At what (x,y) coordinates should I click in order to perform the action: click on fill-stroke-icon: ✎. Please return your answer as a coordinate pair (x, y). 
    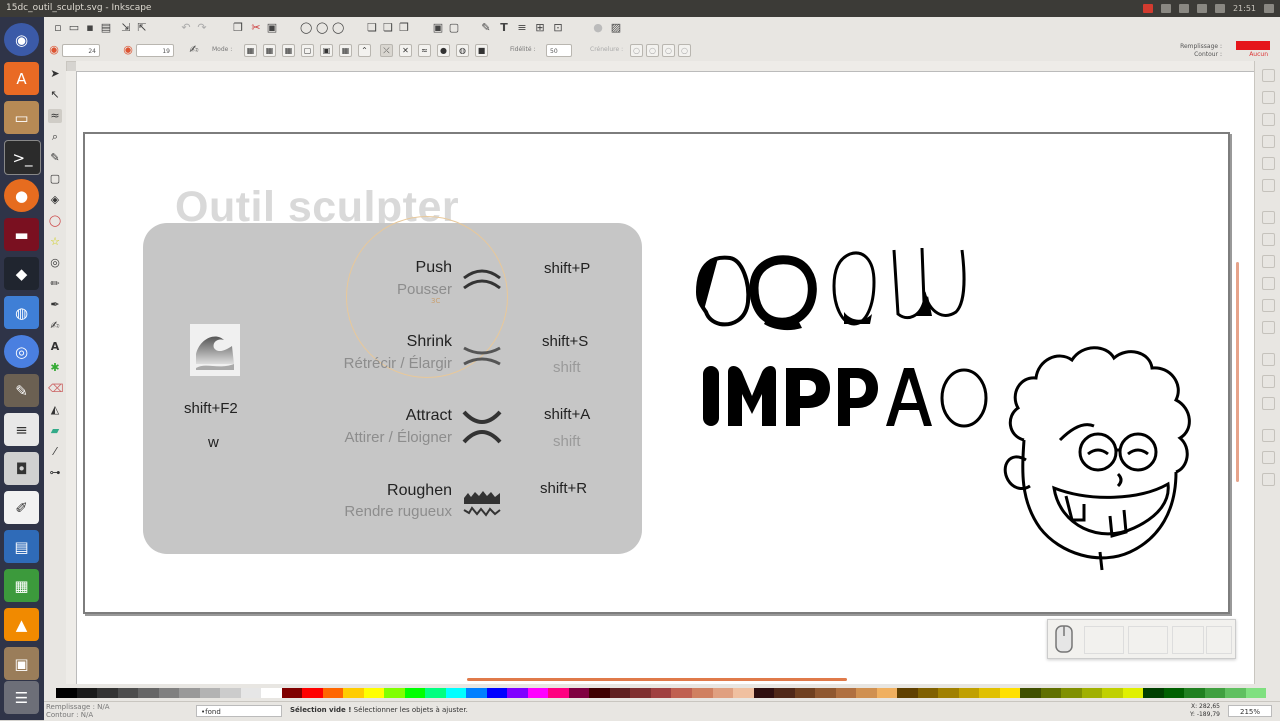
    Looking at the image, I should click on (486, 28).